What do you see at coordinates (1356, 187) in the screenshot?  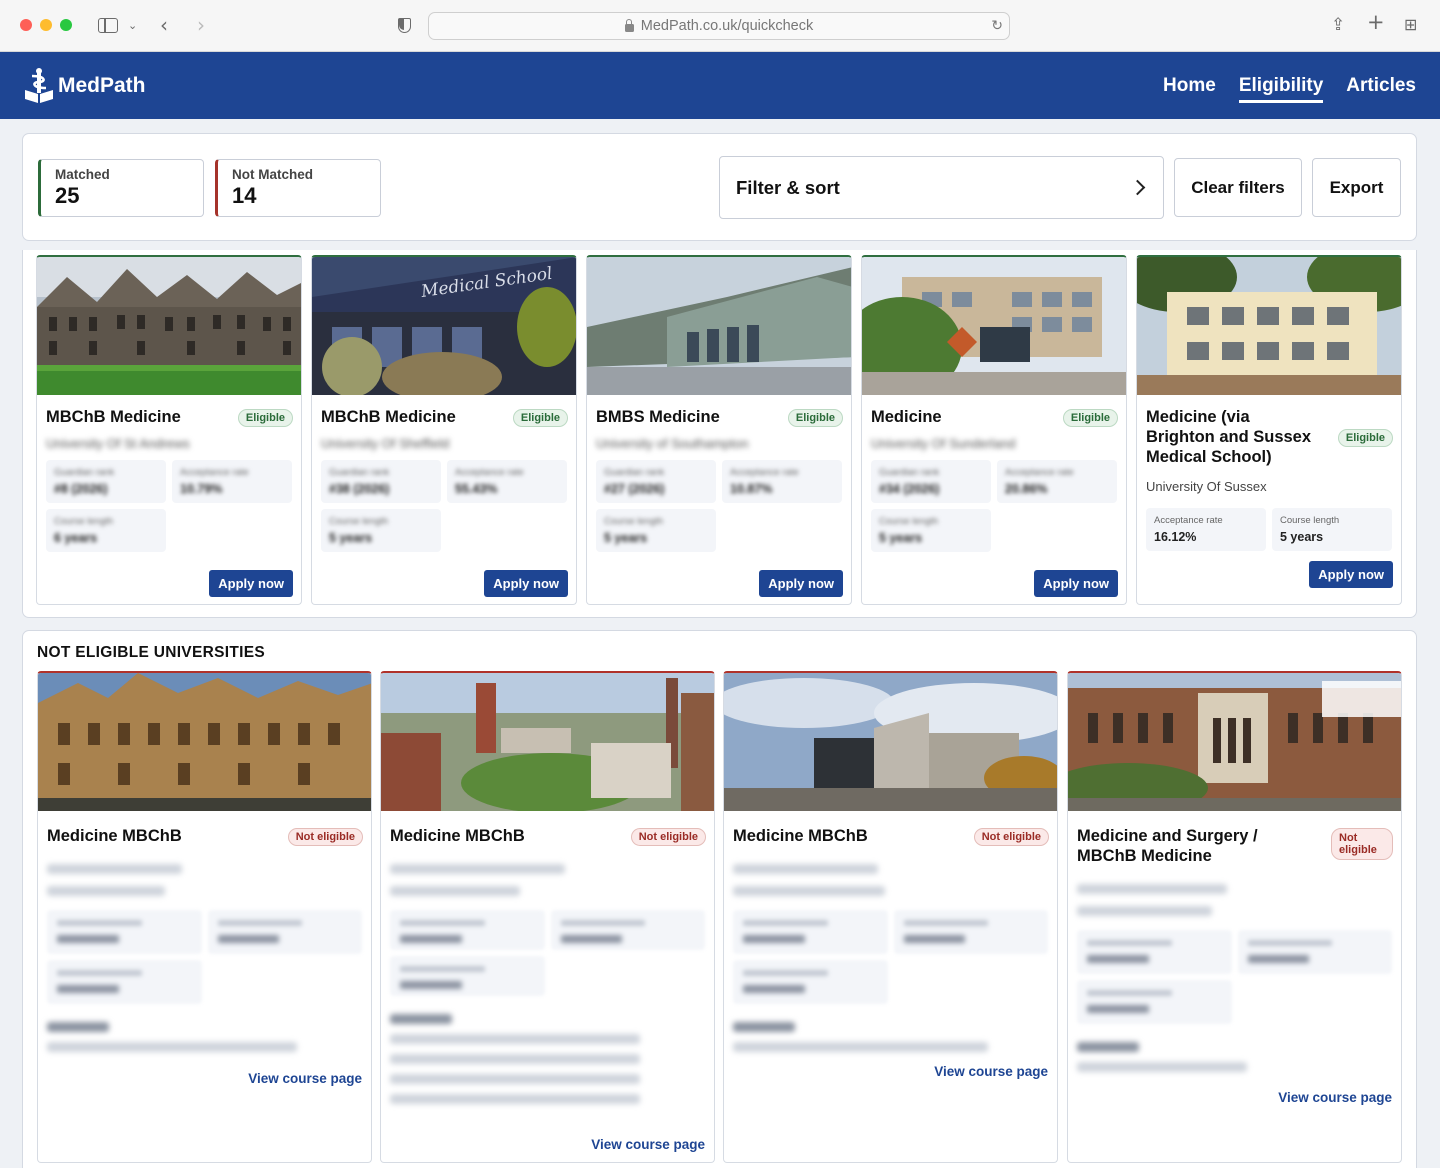 I see `export-button: Export` at bounding box center [1356, 187].